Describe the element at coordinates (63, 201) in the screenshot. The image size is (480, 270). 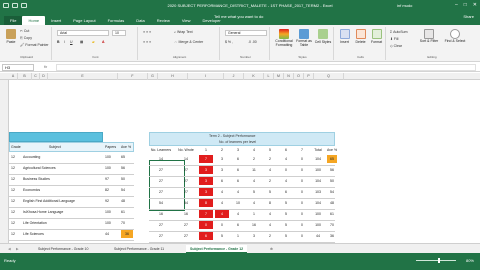
I see `left-subject-cell: English First Additional Language` at that location.